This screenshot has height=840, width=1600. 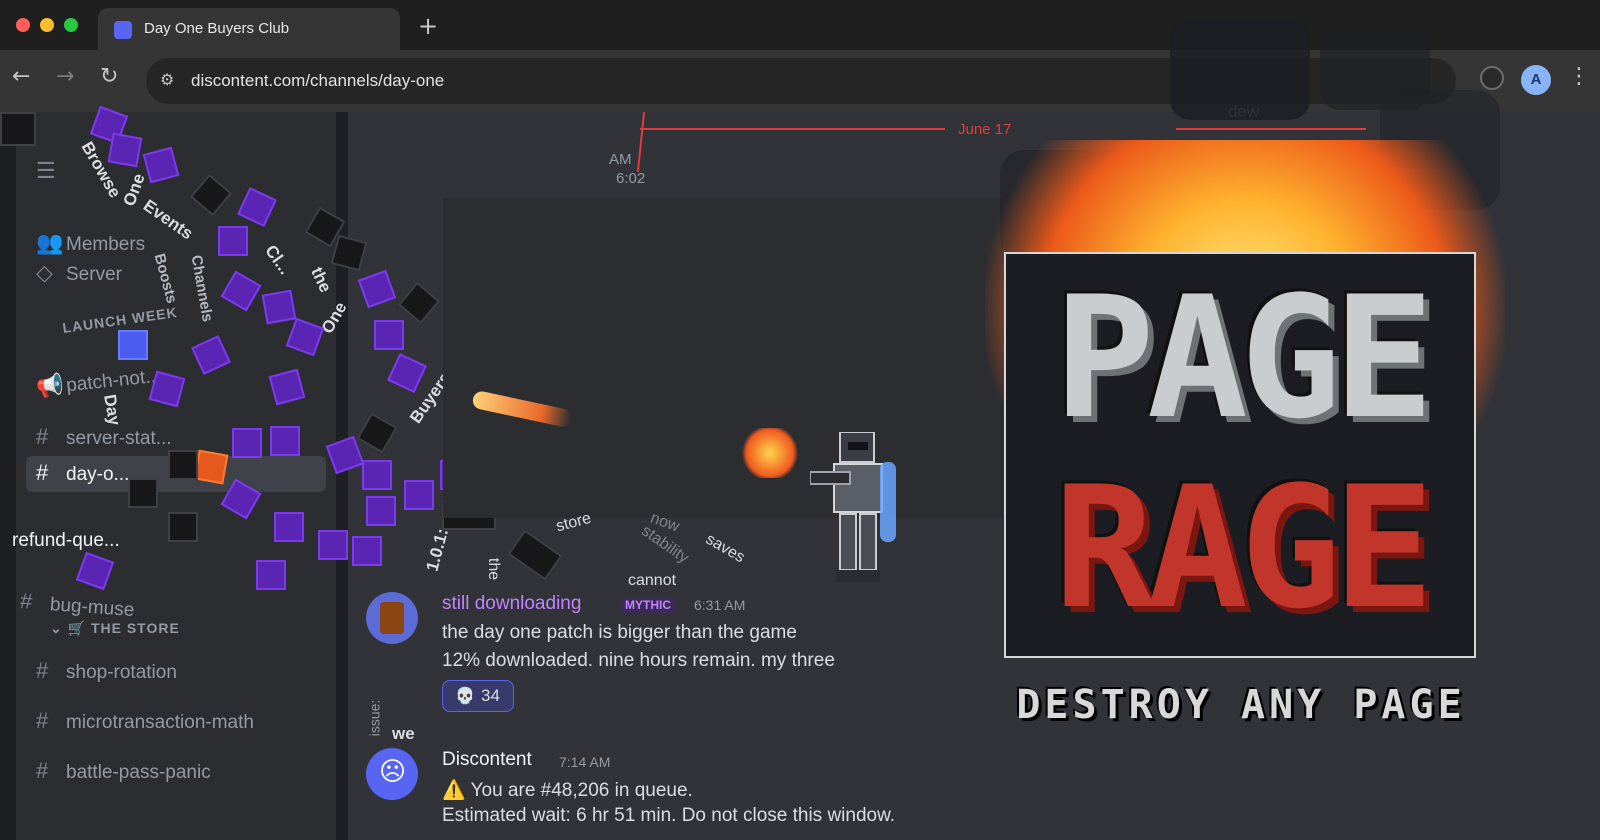 What do you see at coordinates (620, 159) in the screenshot?
I see `timeline-time-top: AM` at bounding box center [620, 159].